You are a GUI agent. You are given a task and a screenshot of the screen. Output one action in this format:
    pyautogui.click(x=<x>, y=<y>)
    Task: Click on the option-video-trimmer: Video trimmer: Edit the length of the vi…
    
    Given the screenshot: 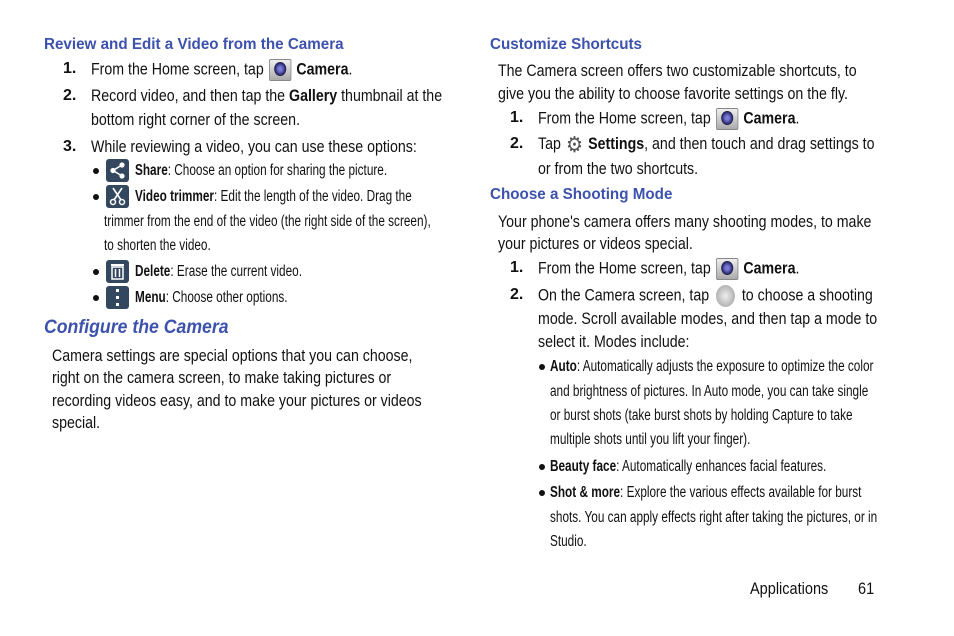 What is the action you would take?
    pyautogui.click(x=273, y=196)
    